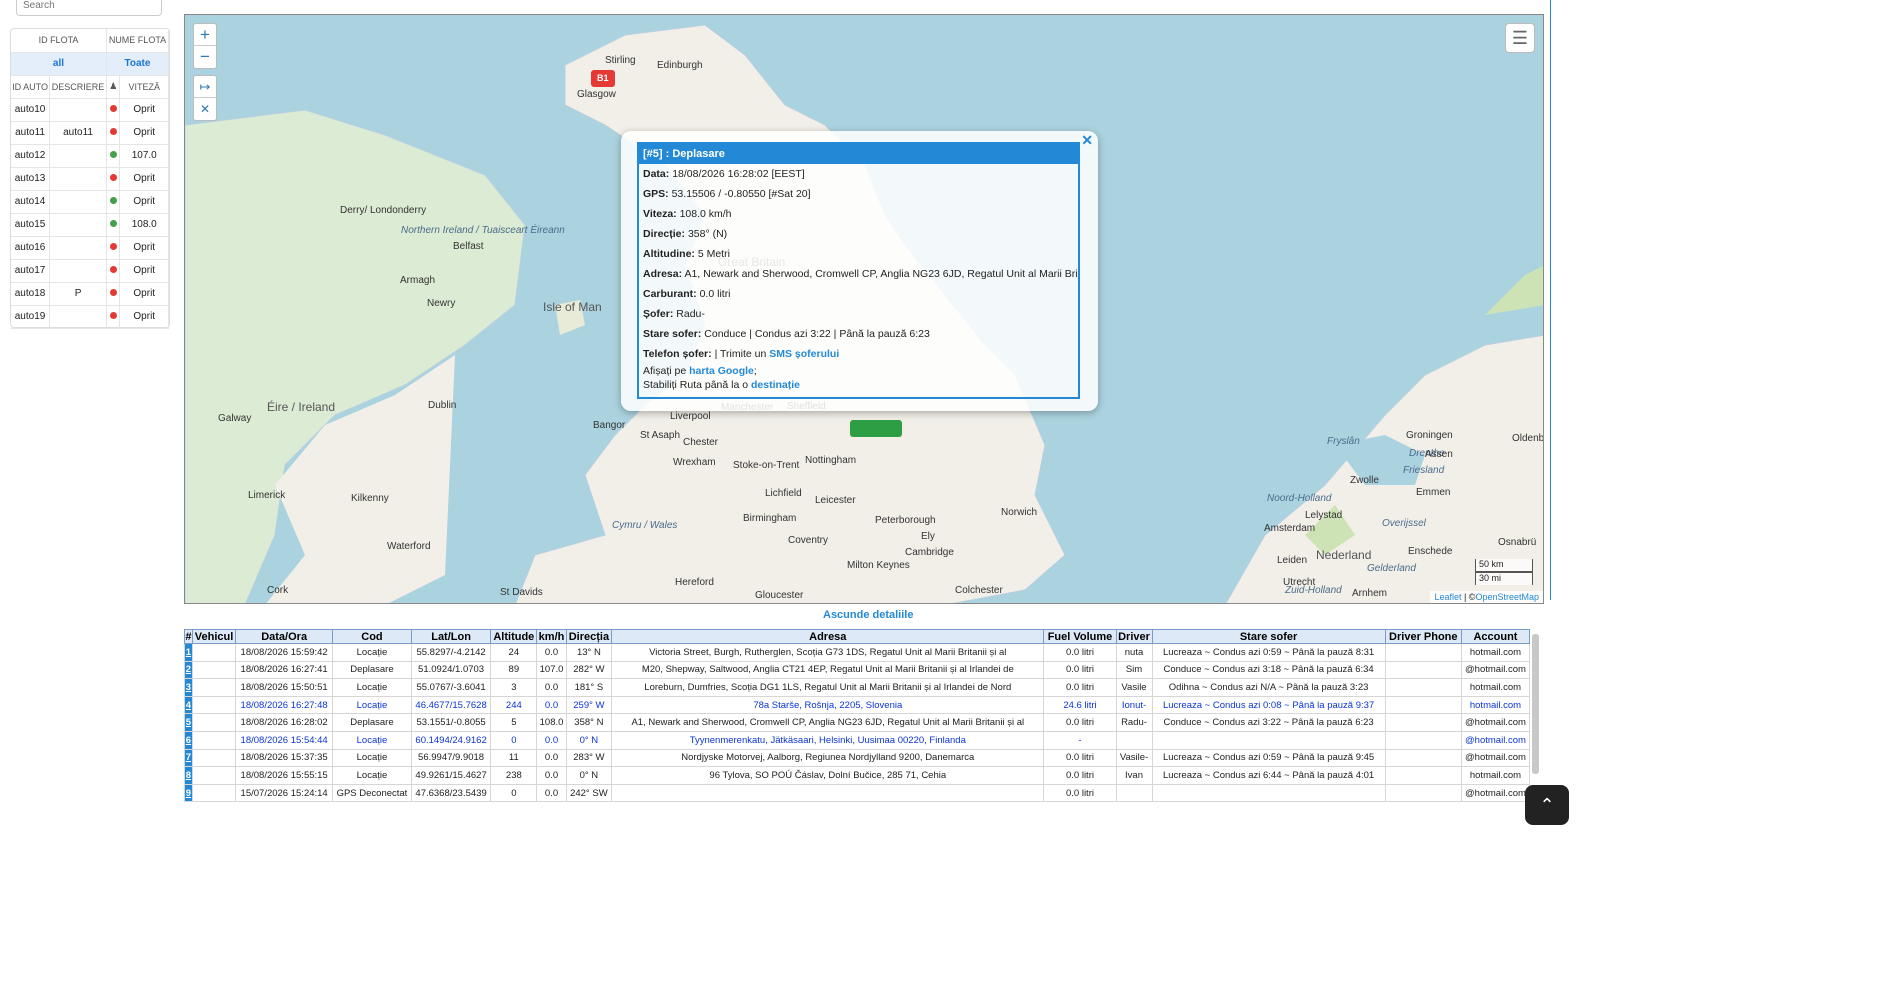 This screenshot has height=983, width=1880. Describe the element at coordinates (551, 636) in the screenshot. I see `col-header: km/h` at that location.